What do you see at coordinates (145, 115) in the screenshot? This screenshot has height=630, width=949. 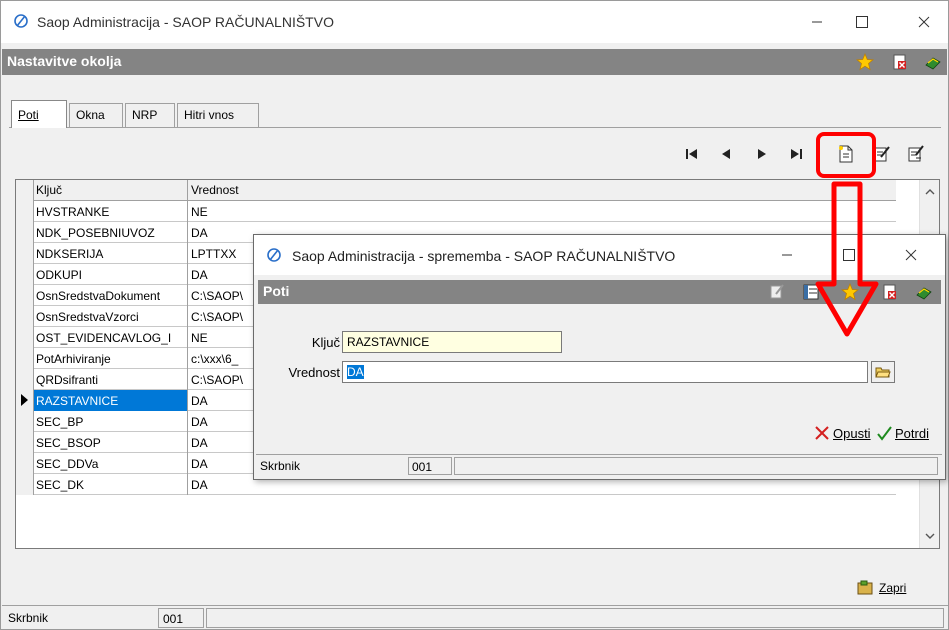 I see `tab-nrp-label: NRP` at bounding box center [145, 115].